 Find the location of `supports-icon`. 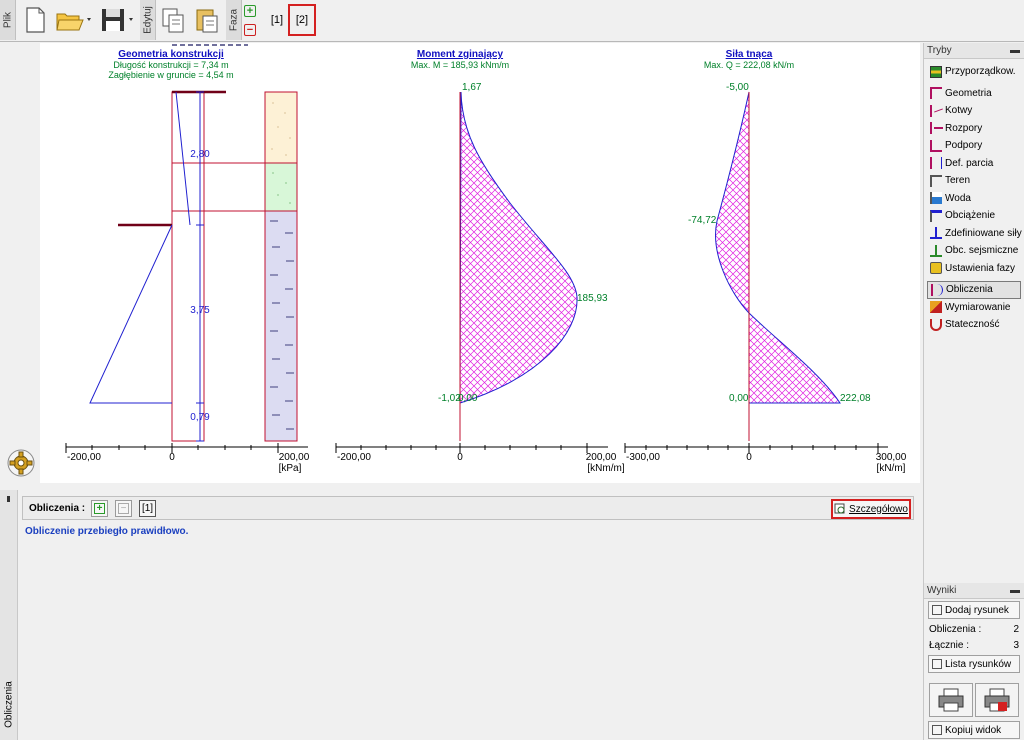

supports-icon is located at coordinates (936, 145).